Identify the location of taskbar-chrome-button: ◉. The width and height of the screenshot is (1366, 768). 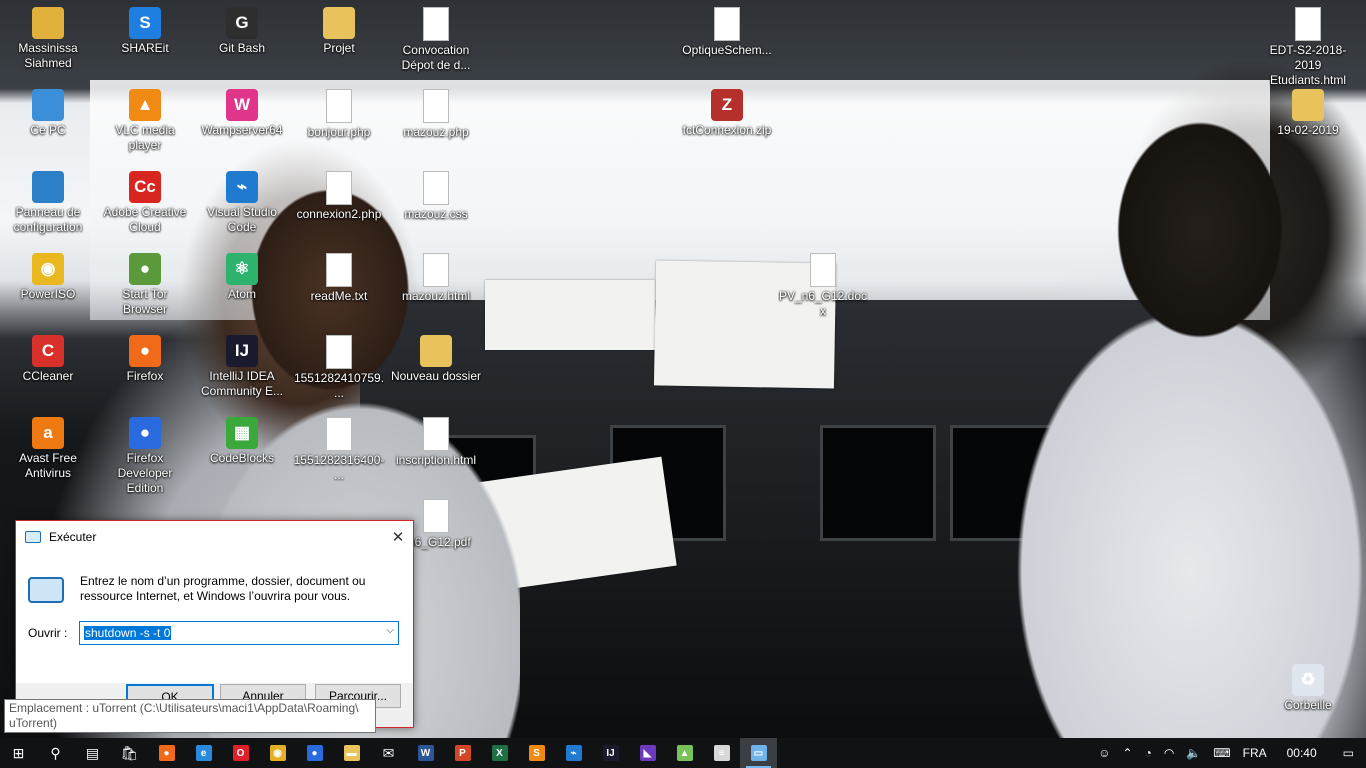
(277, 753).